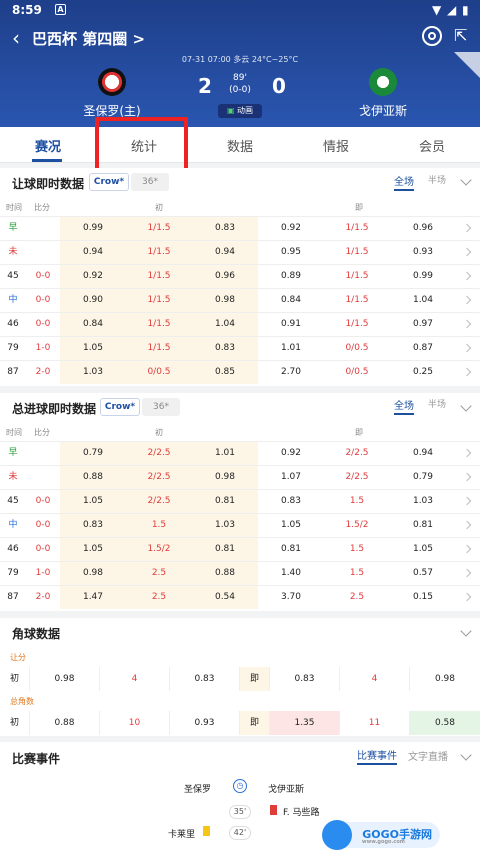 This screenshot has width=480, height=853. I want to click on odds-cell: 0.15, so click(423, 597).